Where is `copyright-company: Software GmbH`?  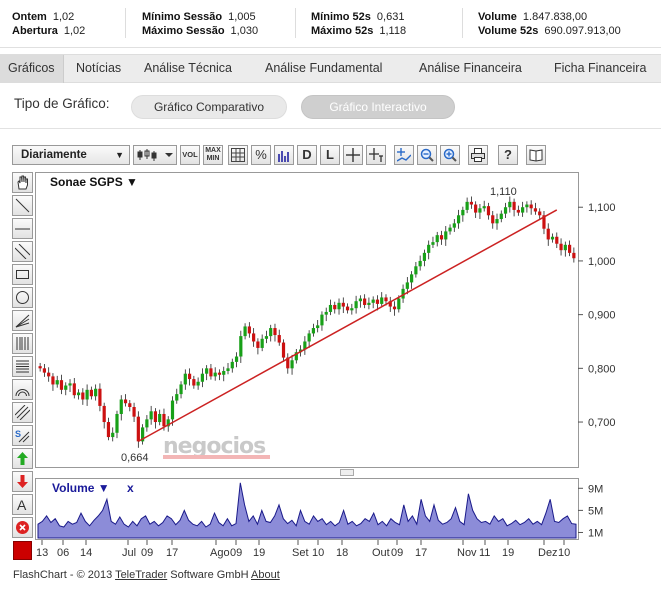
copyright-company: Software GmbH is located at coordinates (209, 575).